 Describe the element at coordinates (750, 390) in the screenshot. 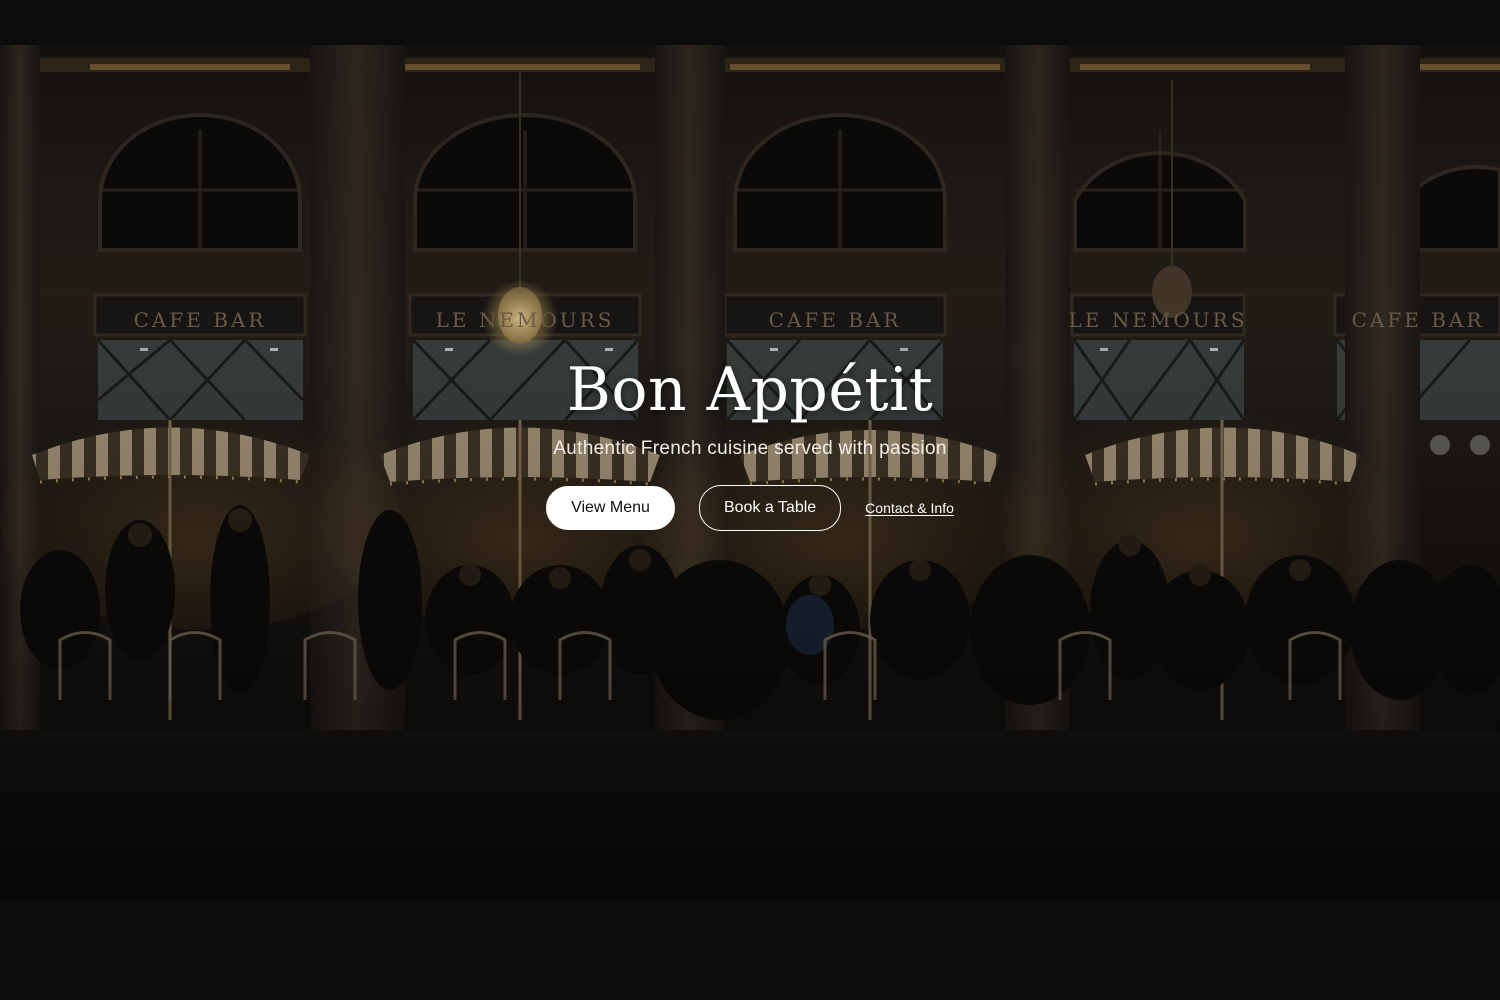

I see `page-title: Bon Appétit` at that location.